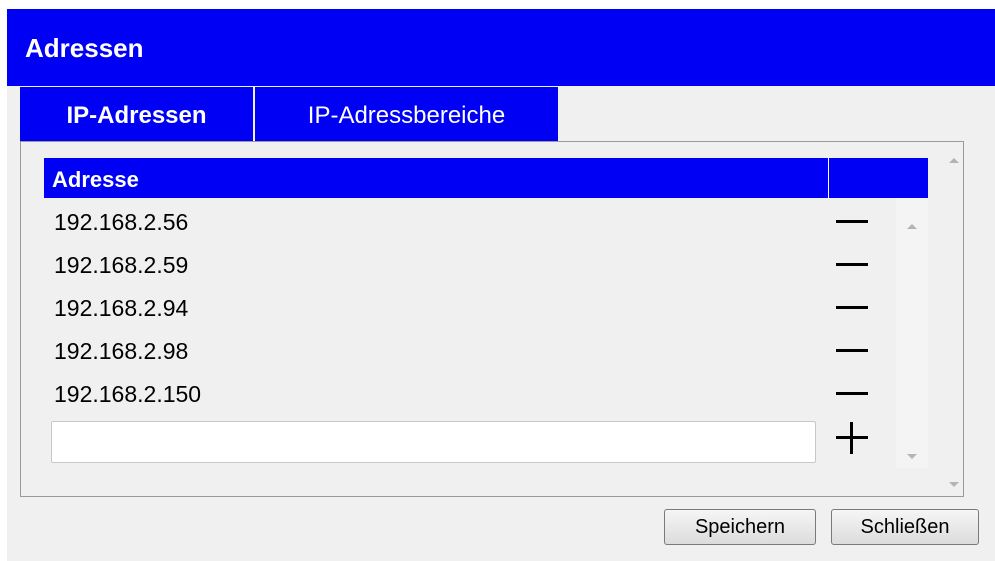 The image size is (995, 561). What do you see at coordinates (469, 265) in the screenshot?
I see `table-row: 192.168.2.59` at bounding box center [469, 265].